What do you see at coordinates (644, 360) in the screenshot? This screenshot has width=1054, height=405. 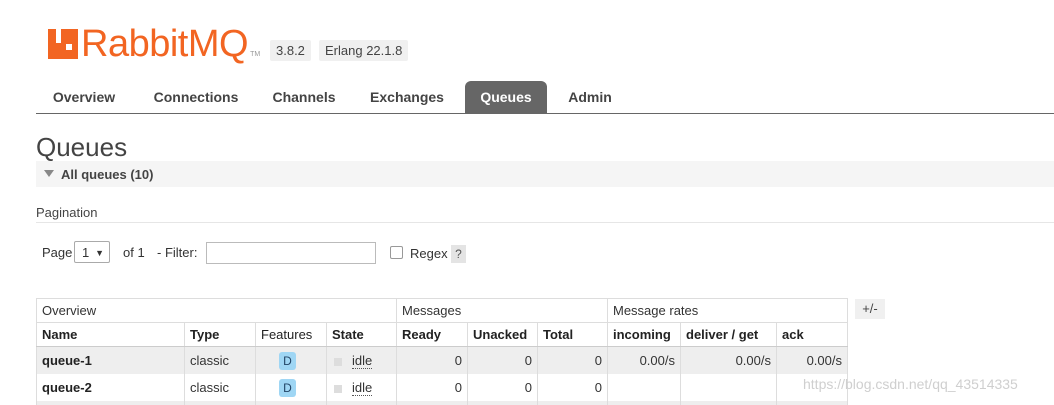 I see `incoming-rate: 0.00/s` at bounding box center [644, 360].